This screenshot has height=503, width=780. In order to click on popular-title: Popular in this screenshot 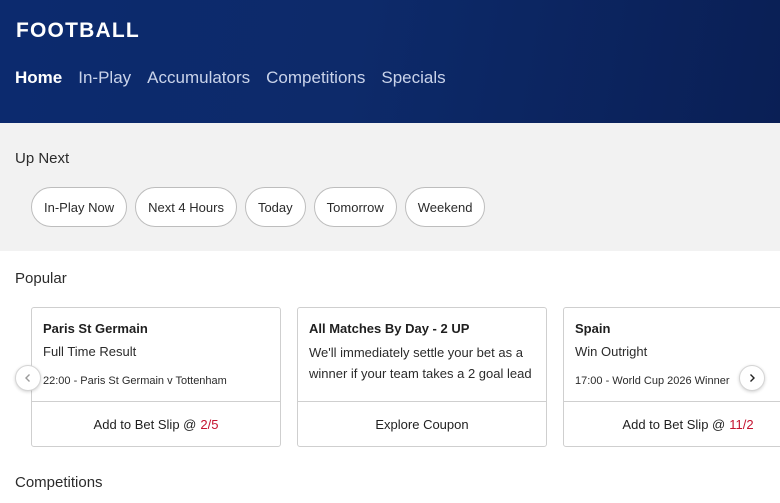, I will do `click(41, 278)`.